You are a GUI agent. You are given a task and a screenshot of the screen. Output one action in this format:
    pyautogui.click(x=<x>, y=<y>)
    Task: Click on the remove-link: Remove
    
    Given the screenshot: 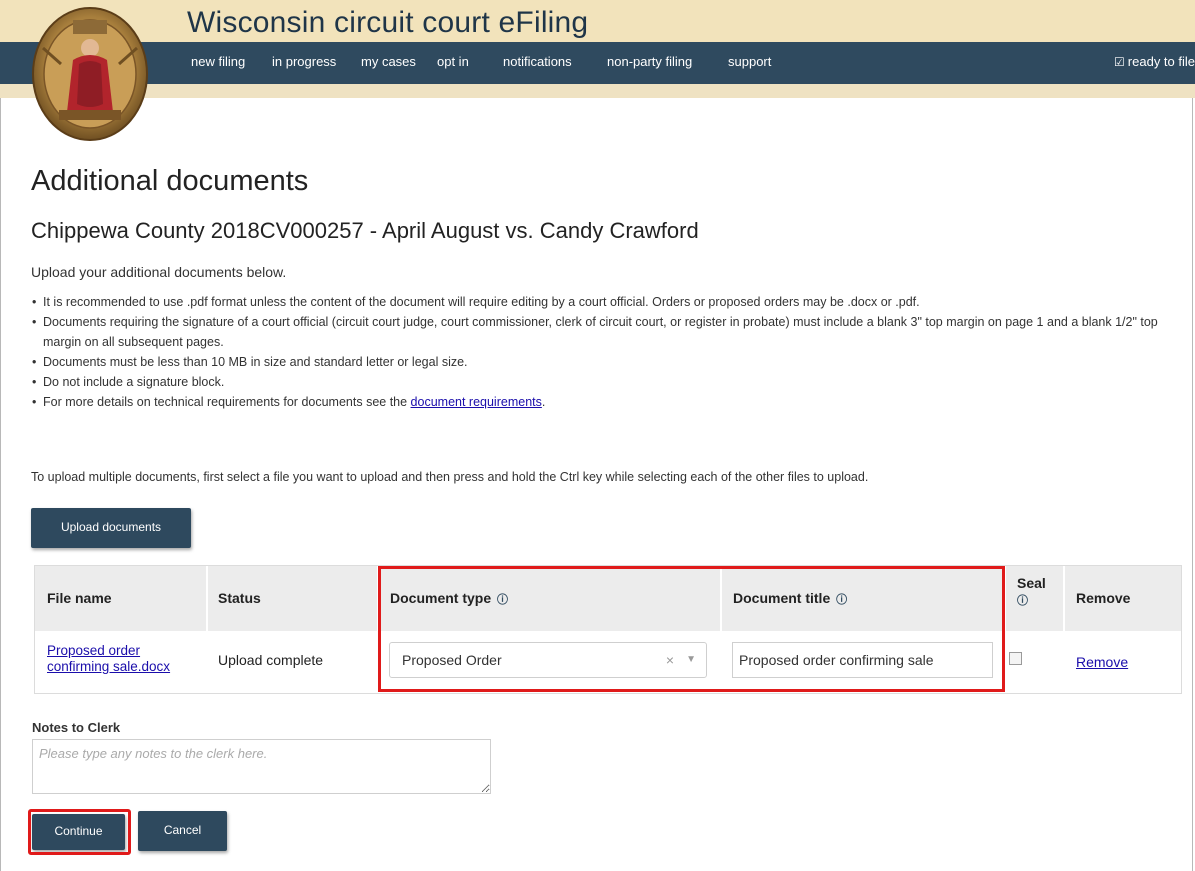 What is the action you would take?
    pyautogui.click(x=1102, y=662)
    